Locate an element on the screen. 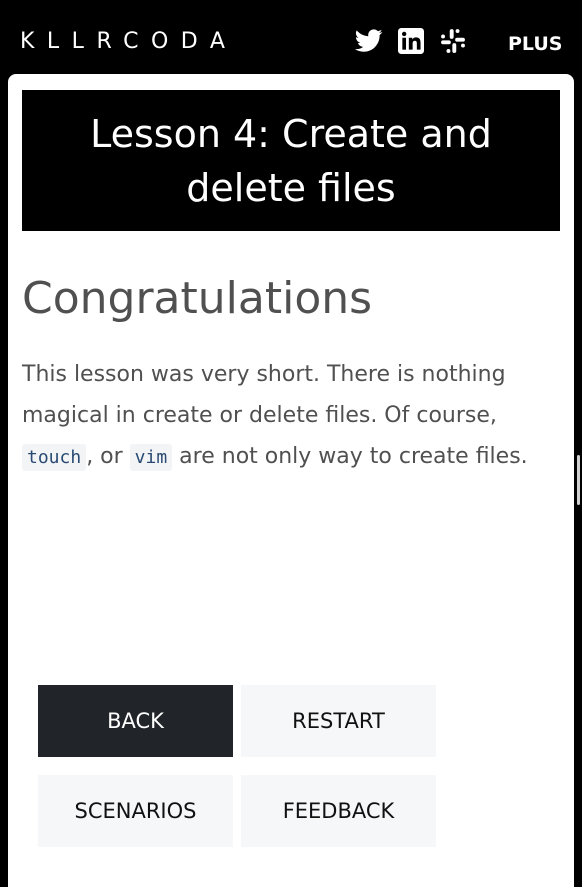  lesson-title: Lesson 4: Create and delete files is located at coordinates (291, 160).